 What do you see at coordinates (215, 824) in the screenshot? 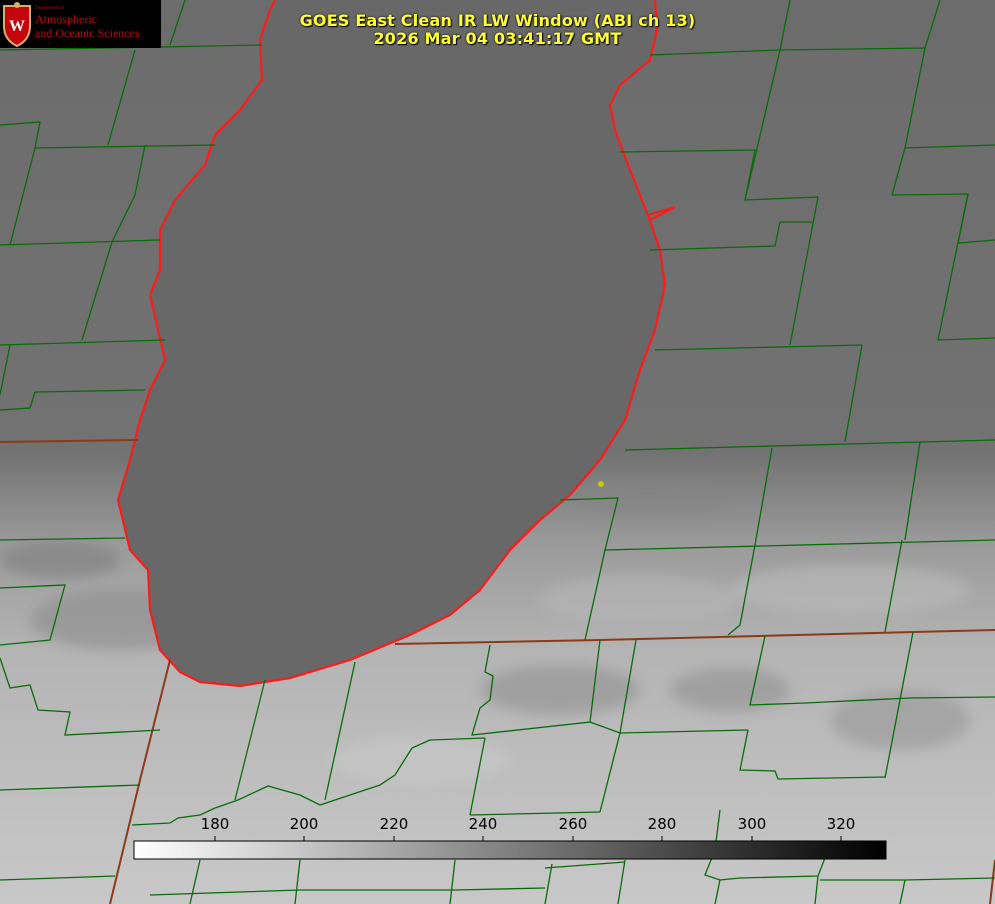
I see `colorbar-tick-label: 180` at bounding box center [215, 824].